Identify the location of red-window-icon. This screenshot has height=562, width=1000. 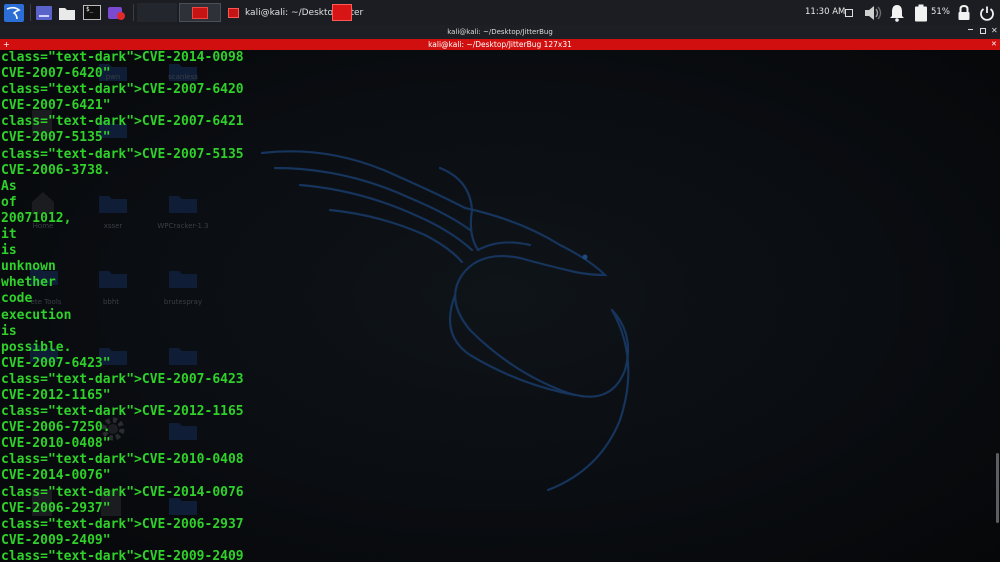
(341, 12).